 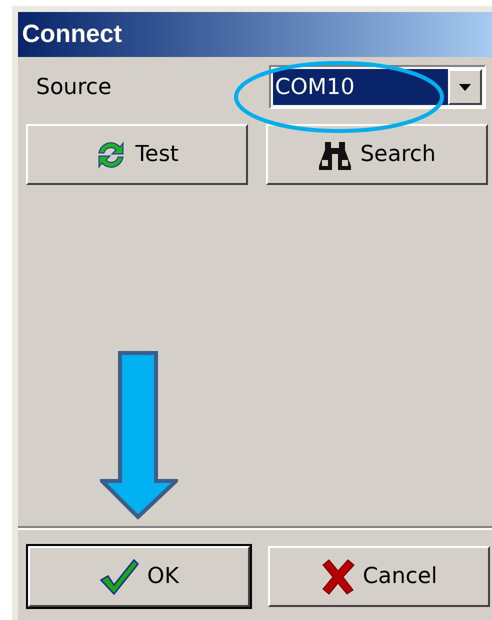 I want to click on binoculars-icon, so click(x=335, y=155).